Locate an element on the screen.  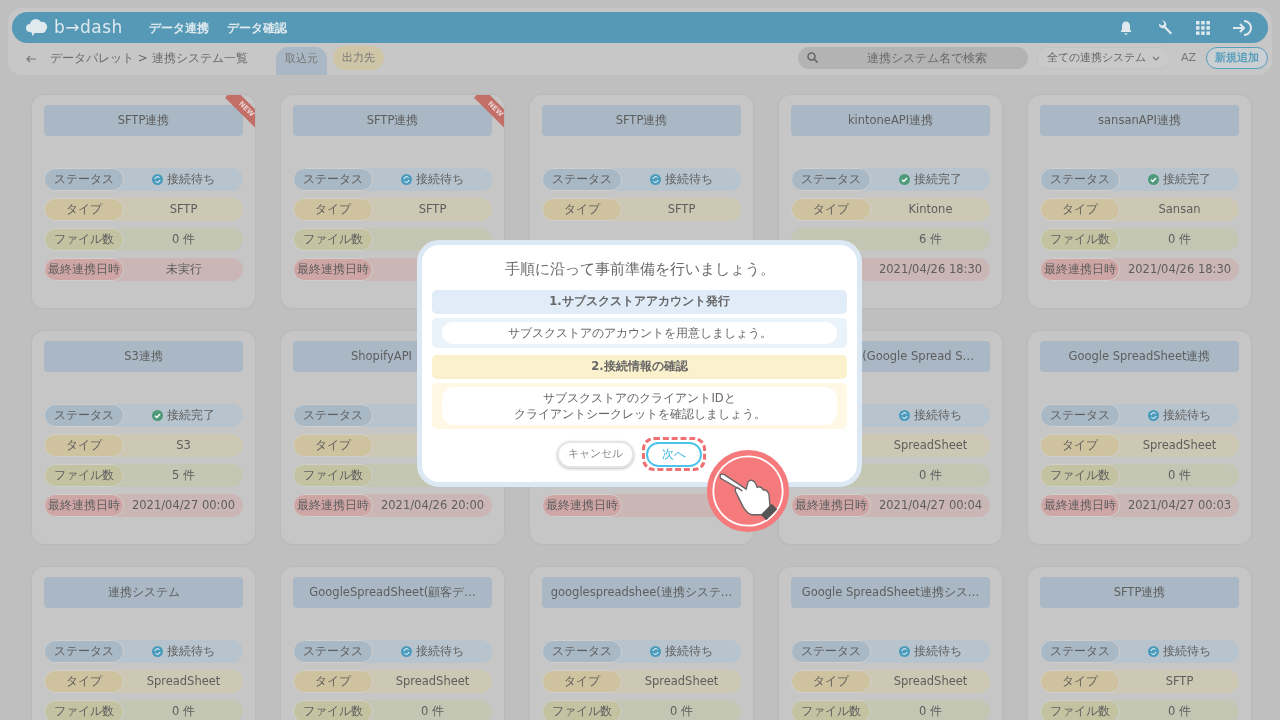
tab: 取込元 is located at coordinates (301, 61).